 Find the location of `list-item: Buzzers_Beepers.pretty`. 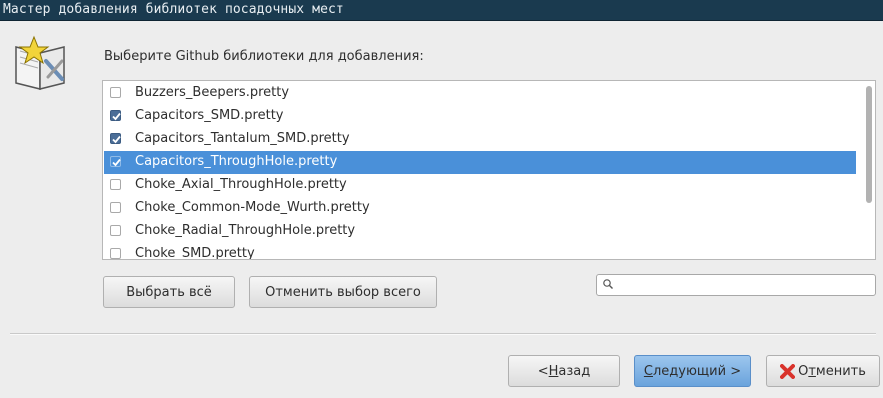

list-item: Buzzers_Beepers.pretty is located at coordinates (480, 93).